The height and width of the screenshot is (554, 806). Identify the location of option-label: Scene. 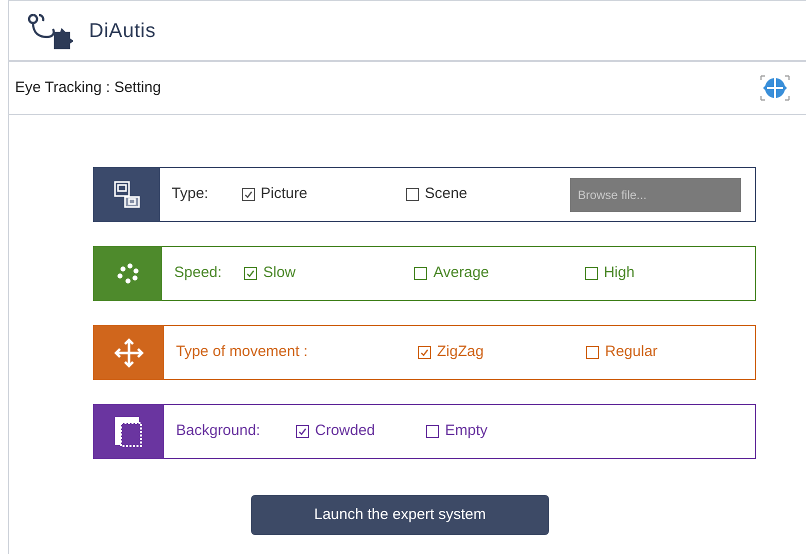
(488, 194).